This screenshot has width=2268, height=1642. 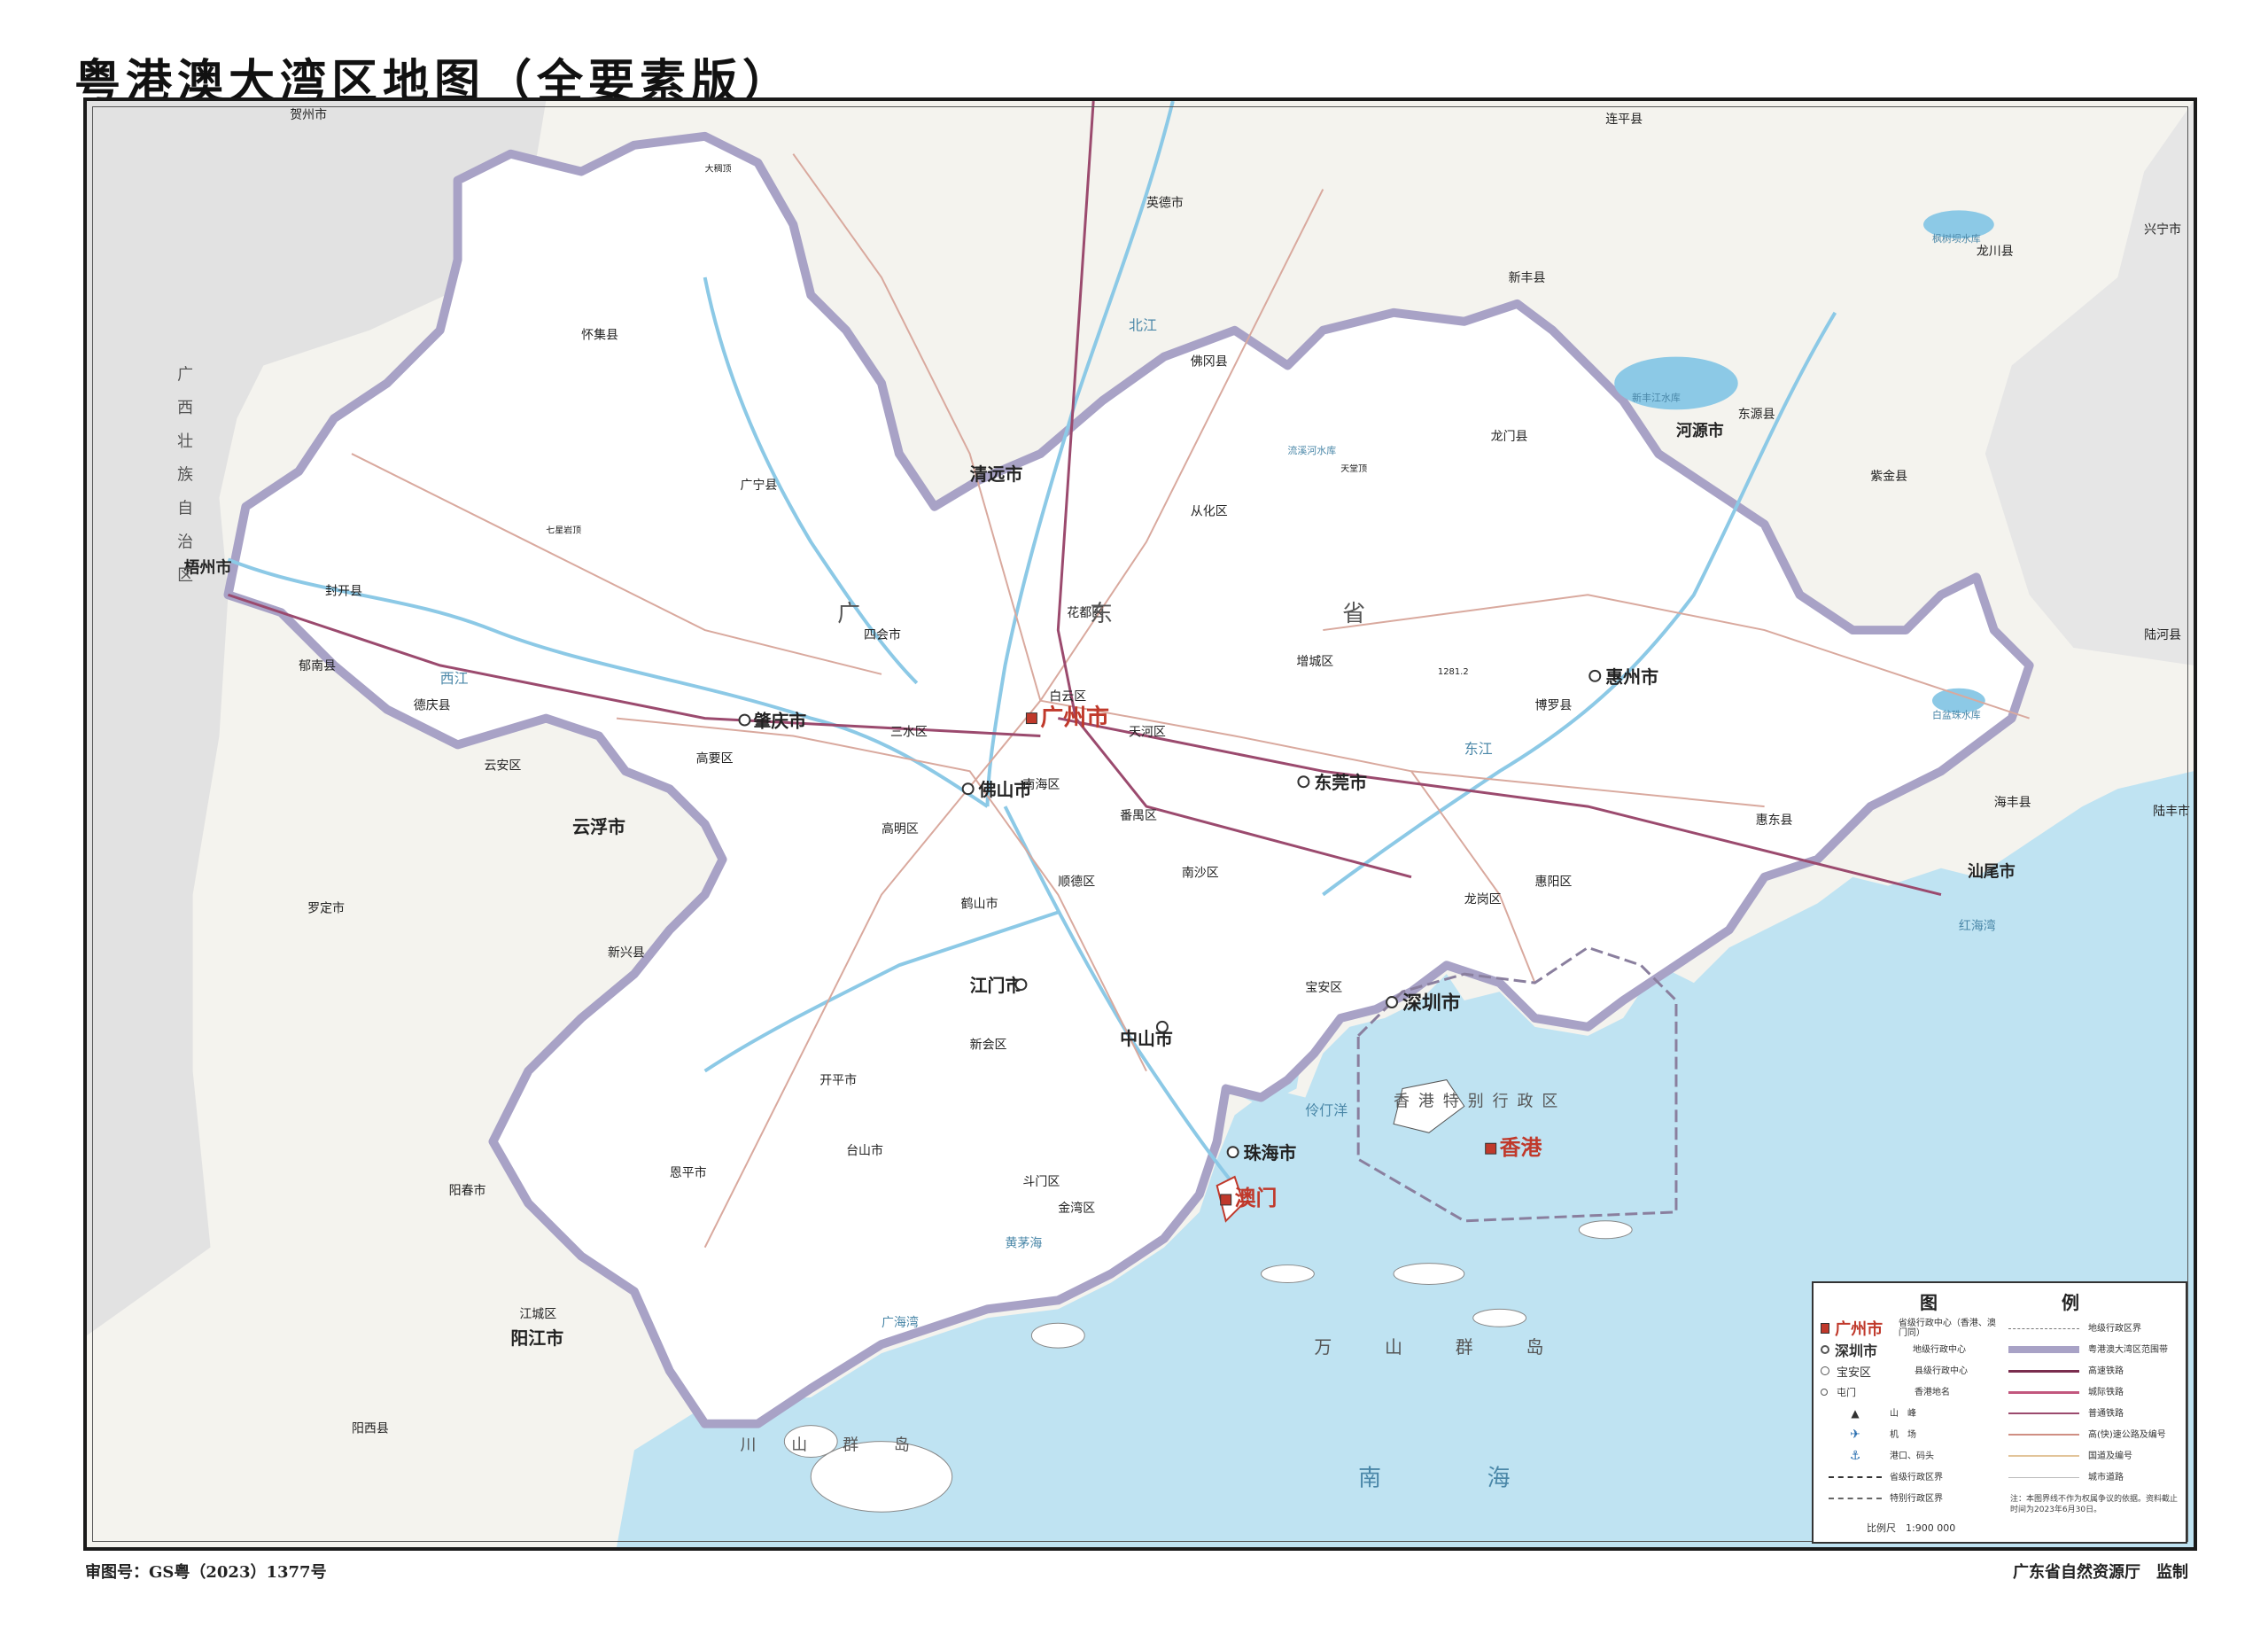 I want to click on legend-national-road-desc: 国道及编号, so click(x=2110, y=1456).